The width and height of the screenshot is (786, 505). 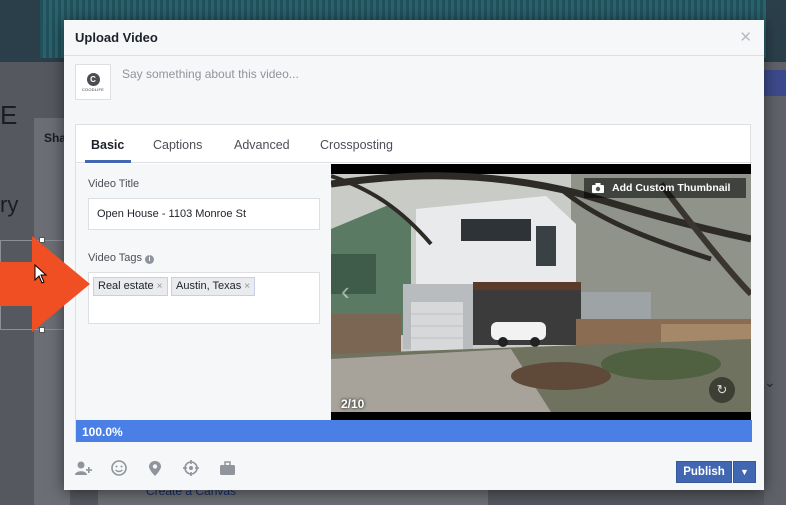 I want to click on add-custom-thumbnail-button: Add Custom Thumbnail, so click(x=665, y=188).